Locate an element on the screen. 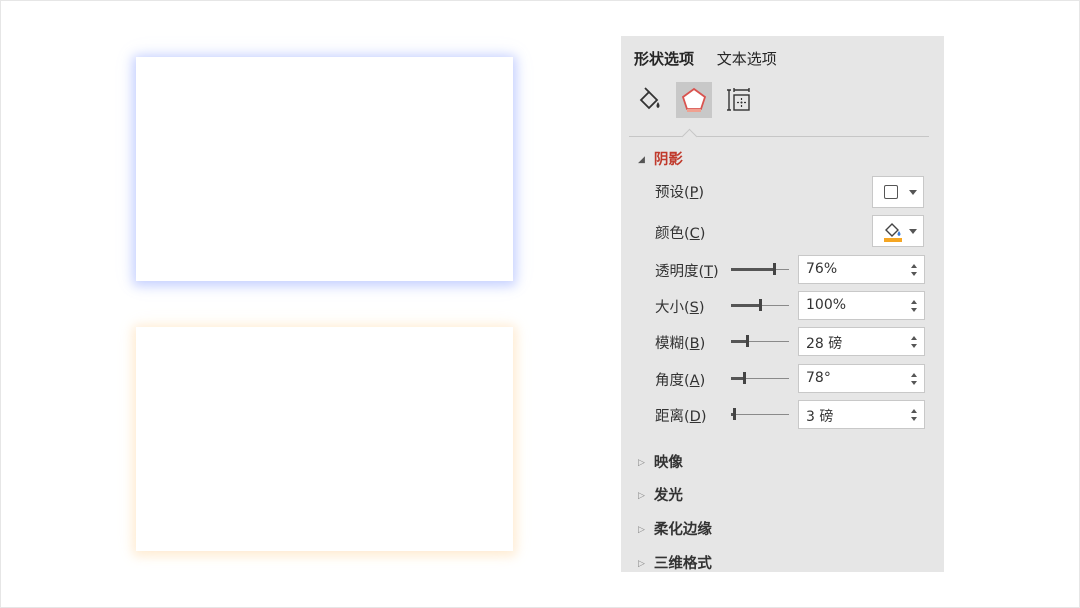 The height and width of the screenshot is (608, 1080). distance-spinner: 3 磅 is located at coordinates (861, 414).